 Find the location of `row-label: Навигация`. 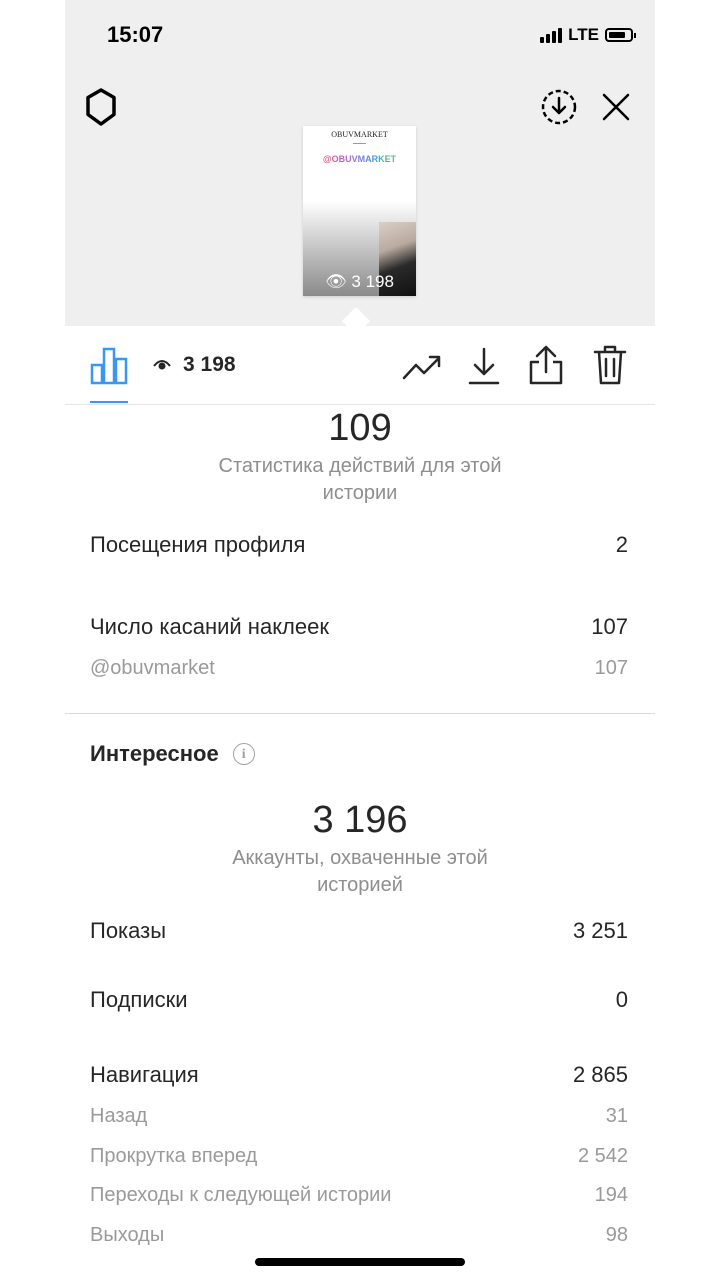

row-label: Навигация is located at coordinates (144, 1074).